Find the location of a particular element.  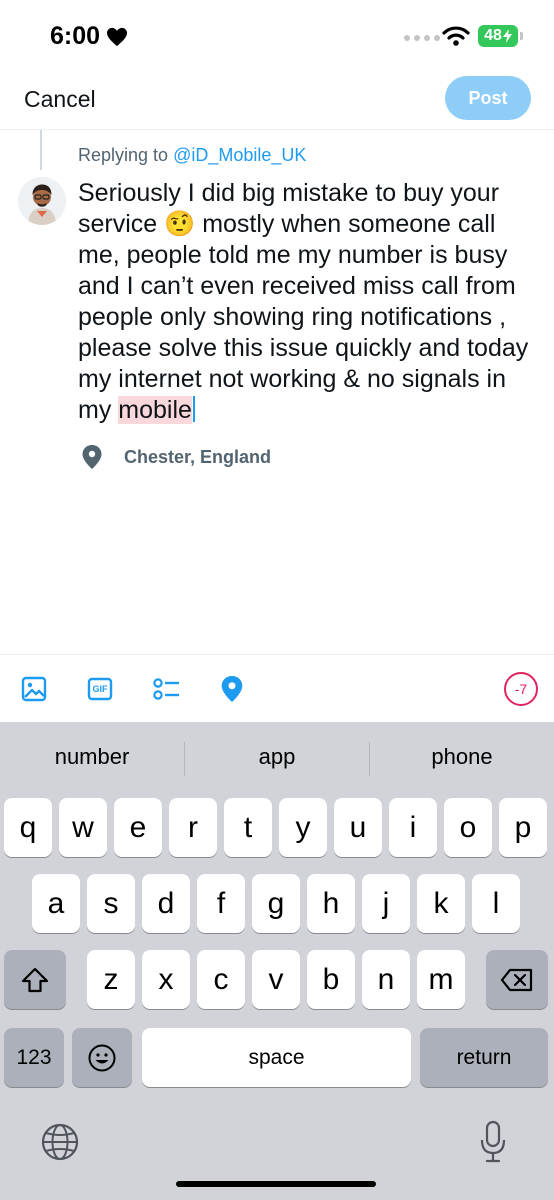

add-image-button is located at coordinates (34, 689).